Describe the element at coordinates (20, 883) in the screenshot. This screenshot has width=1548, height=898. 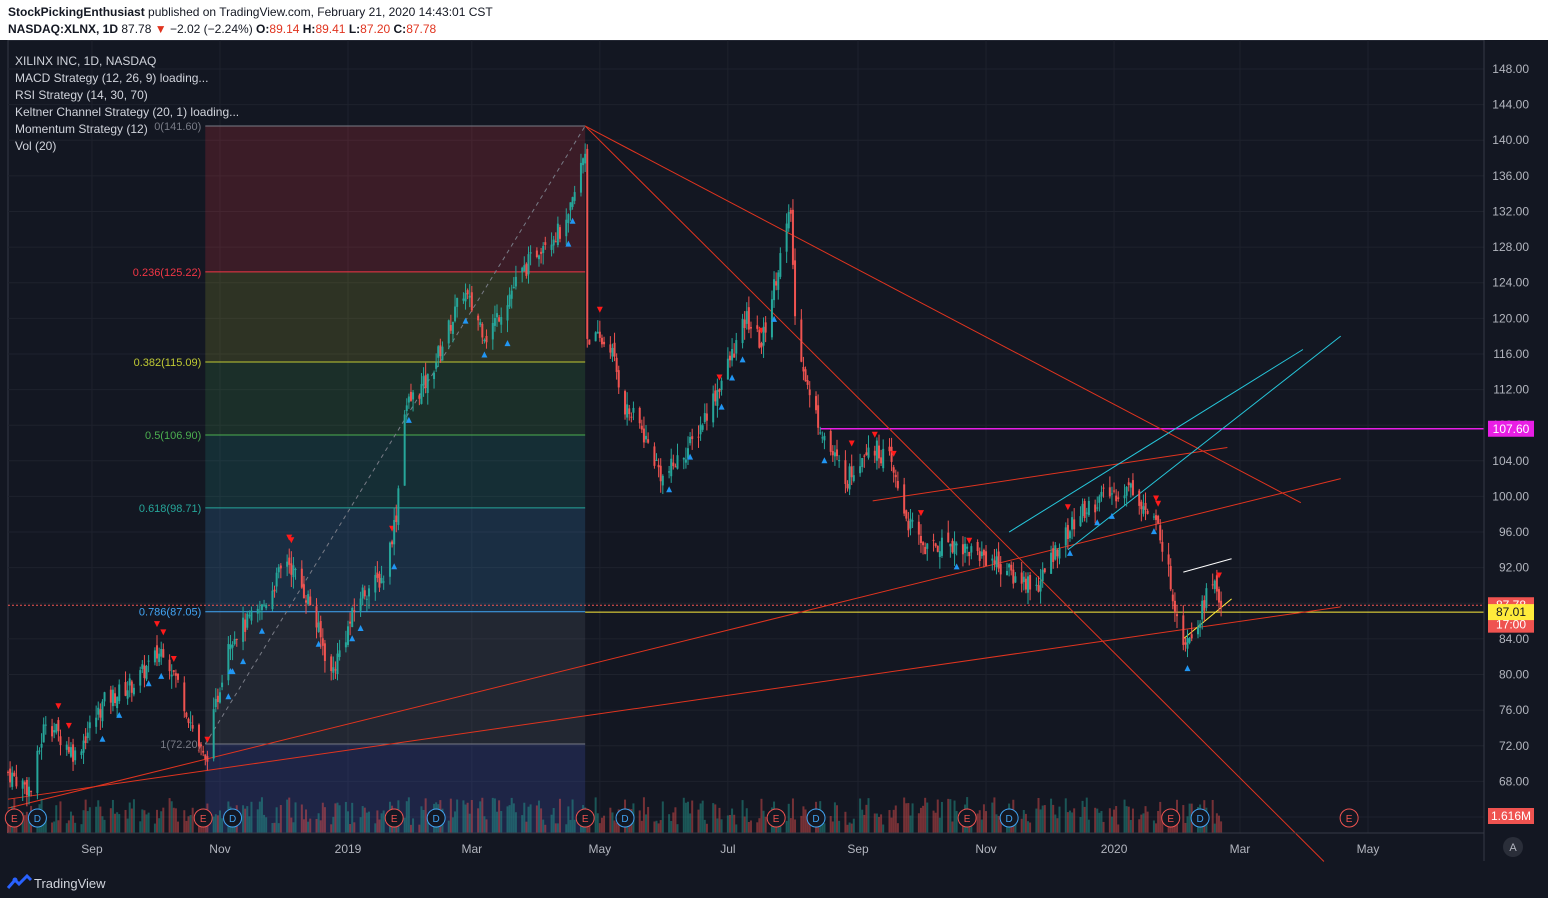
I see `tradingview-logo-icon` at that location.